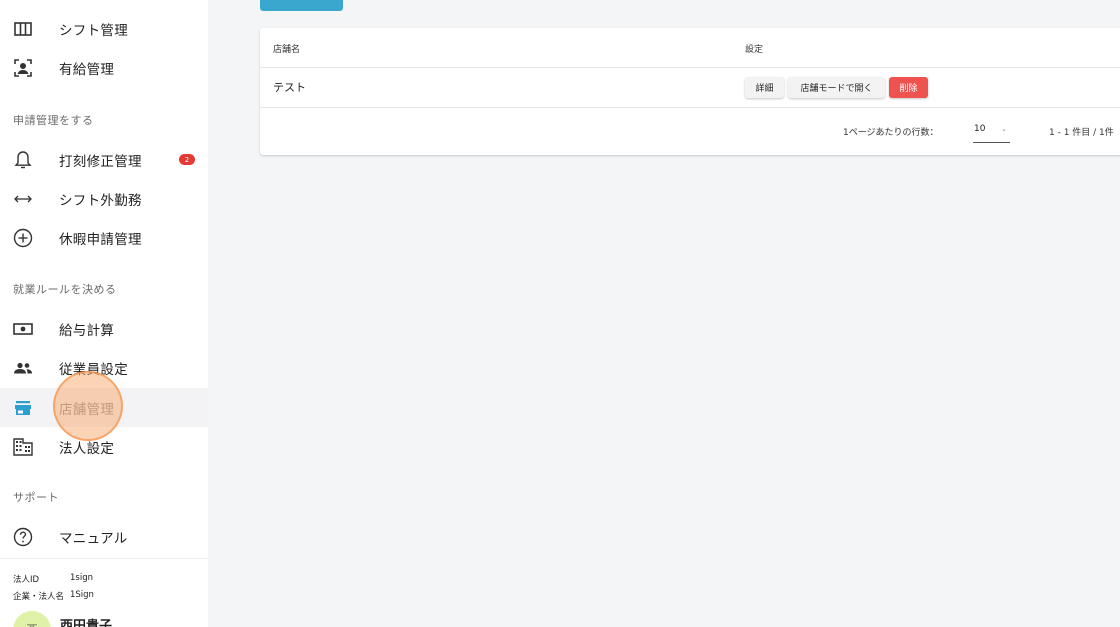  What do you see at coordinates (82, 595) in the screenshot?
I see `corp-name-value: 1Sign` at bounding box center [82, 595].